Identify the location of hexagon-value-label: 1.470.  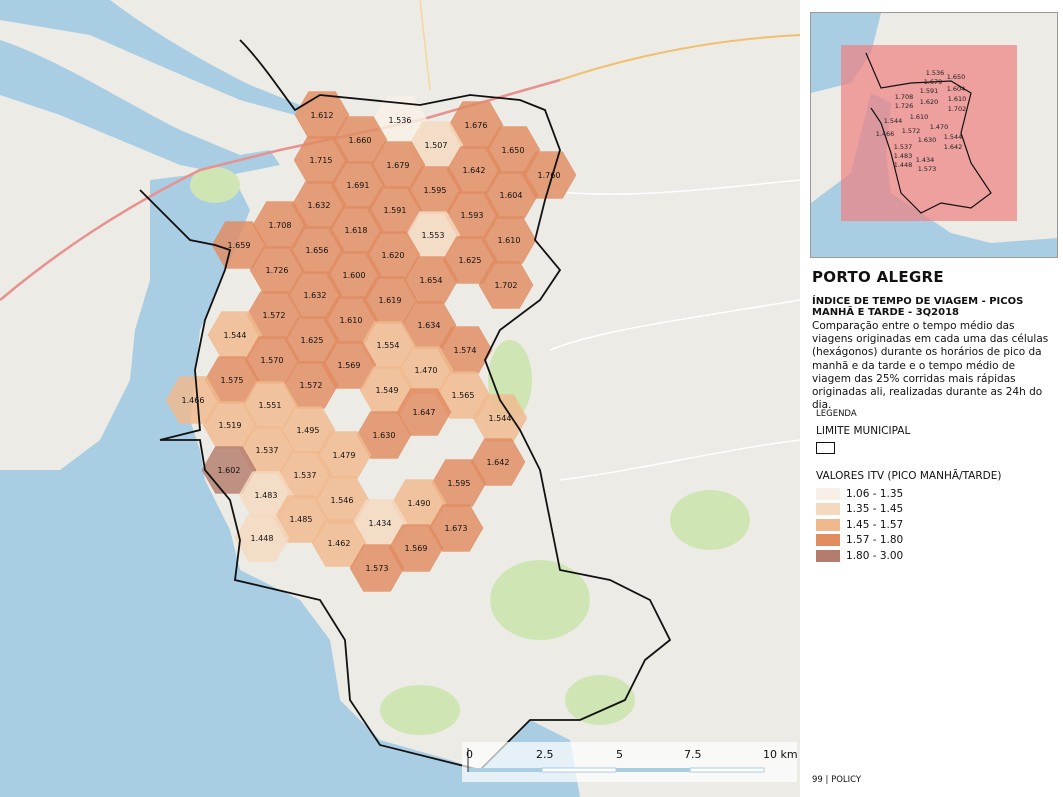
(426, 370).